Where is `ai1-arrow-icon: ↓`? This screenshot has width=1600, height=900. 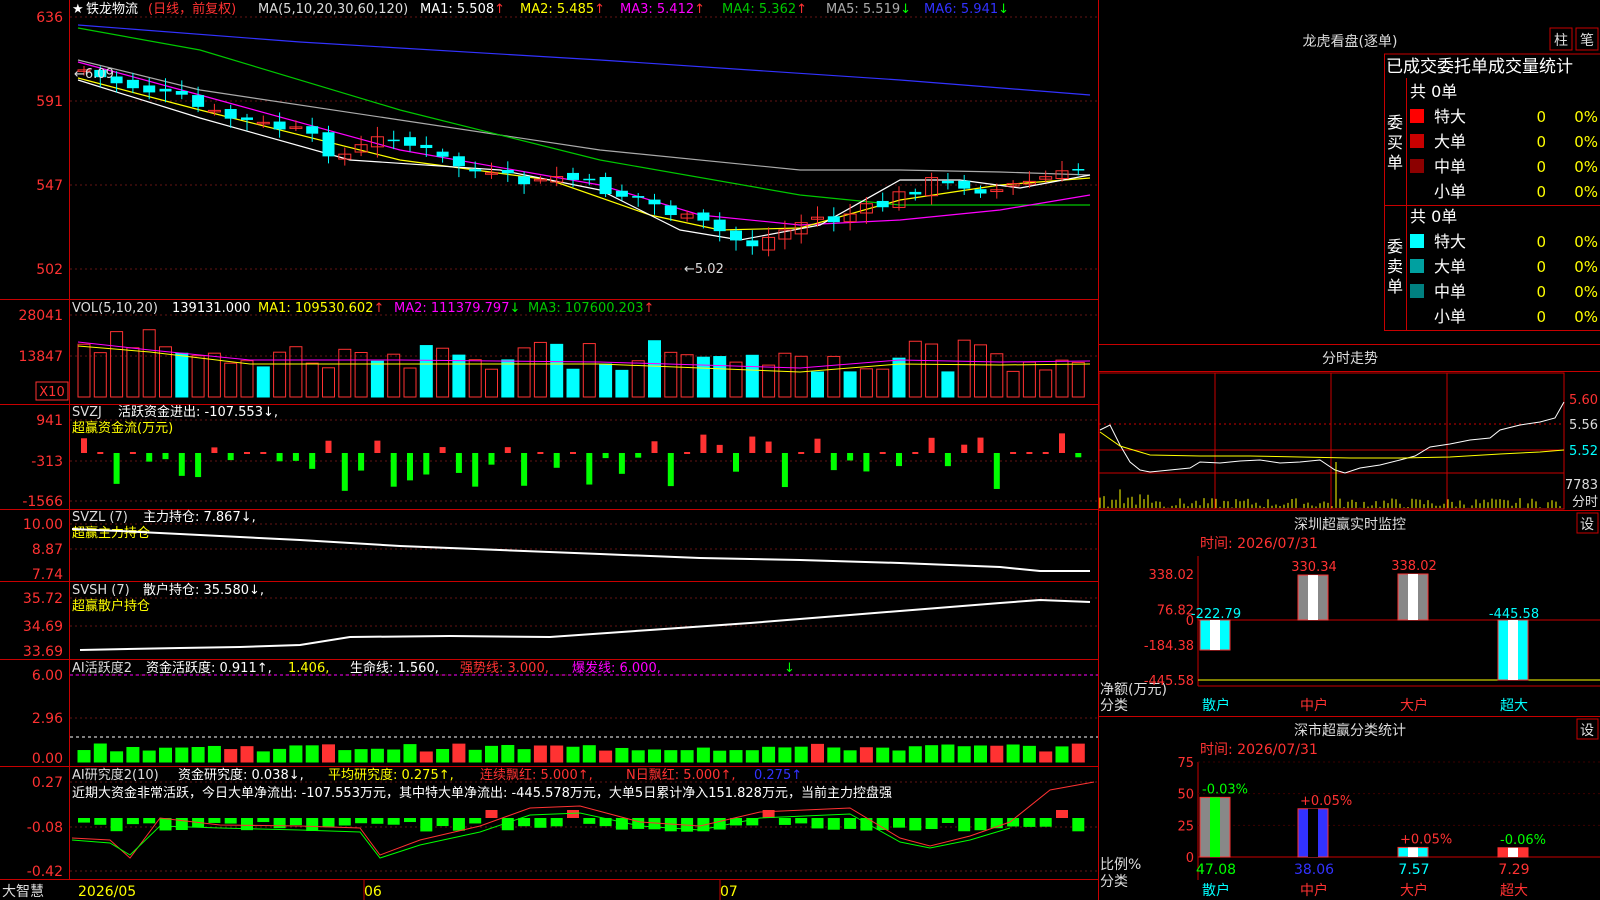
ai1-arrow-icon: ↓ is located at coordinates (789, 668).